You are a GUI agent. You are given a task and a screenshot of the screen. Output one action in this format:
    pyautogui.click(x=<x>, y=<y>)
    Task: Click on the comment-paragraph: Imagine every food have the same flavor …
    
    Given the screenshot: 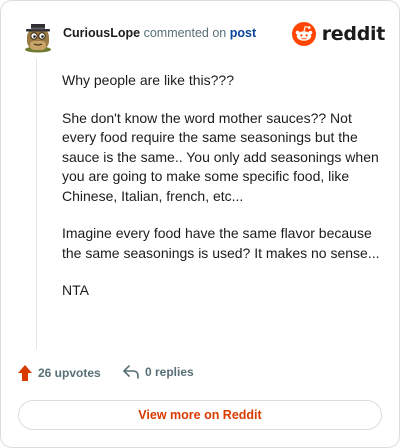 What is the action you would take?
    pyautogui.click(x=221, y=243)
    